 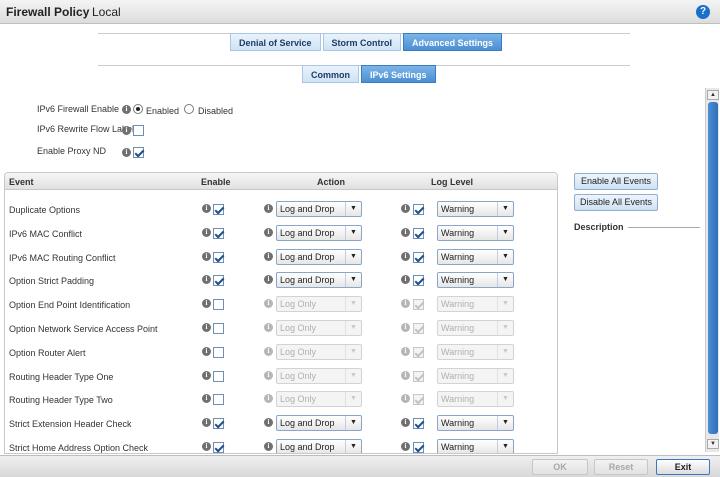 I want to click on scroll-up-icon: ▲, so click(x=713, y=95).